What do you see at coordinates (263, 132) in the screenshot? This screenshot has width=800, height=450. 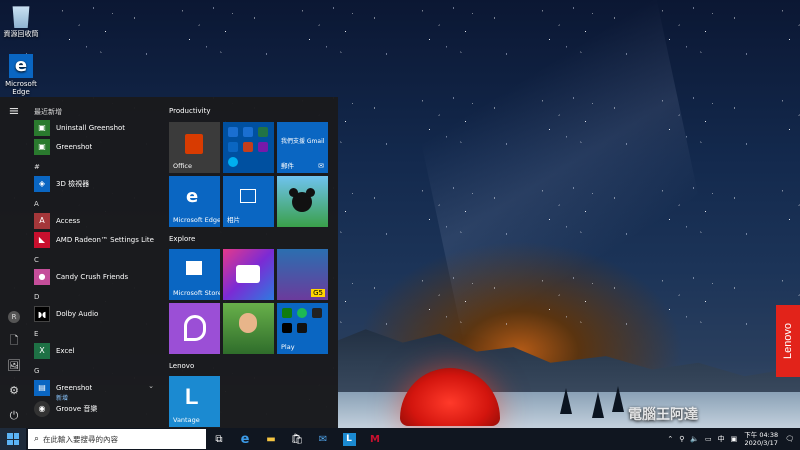 I see `excel-icon` at bounding box center [263, 132].